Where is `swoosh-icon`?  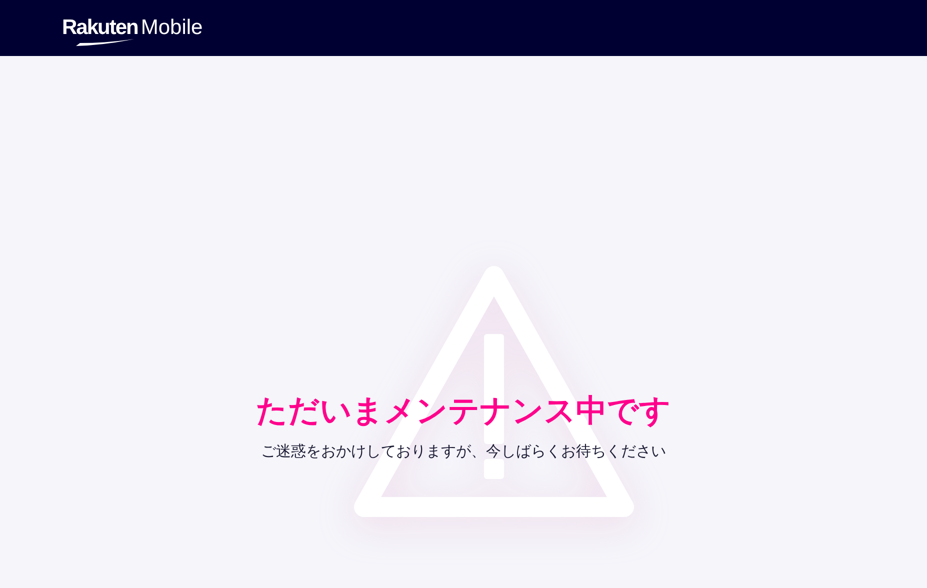 swoosh-icon is located at coordinates (105, 43).